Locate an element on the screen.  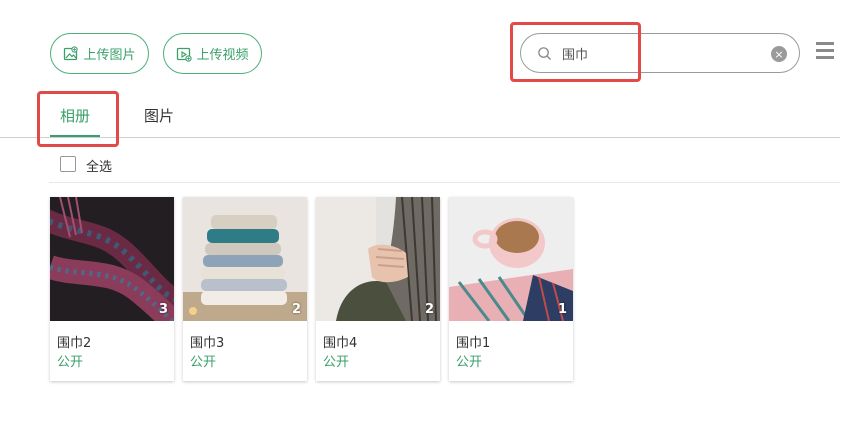
tab-album: 相册 is located at coordinates (75, 115).